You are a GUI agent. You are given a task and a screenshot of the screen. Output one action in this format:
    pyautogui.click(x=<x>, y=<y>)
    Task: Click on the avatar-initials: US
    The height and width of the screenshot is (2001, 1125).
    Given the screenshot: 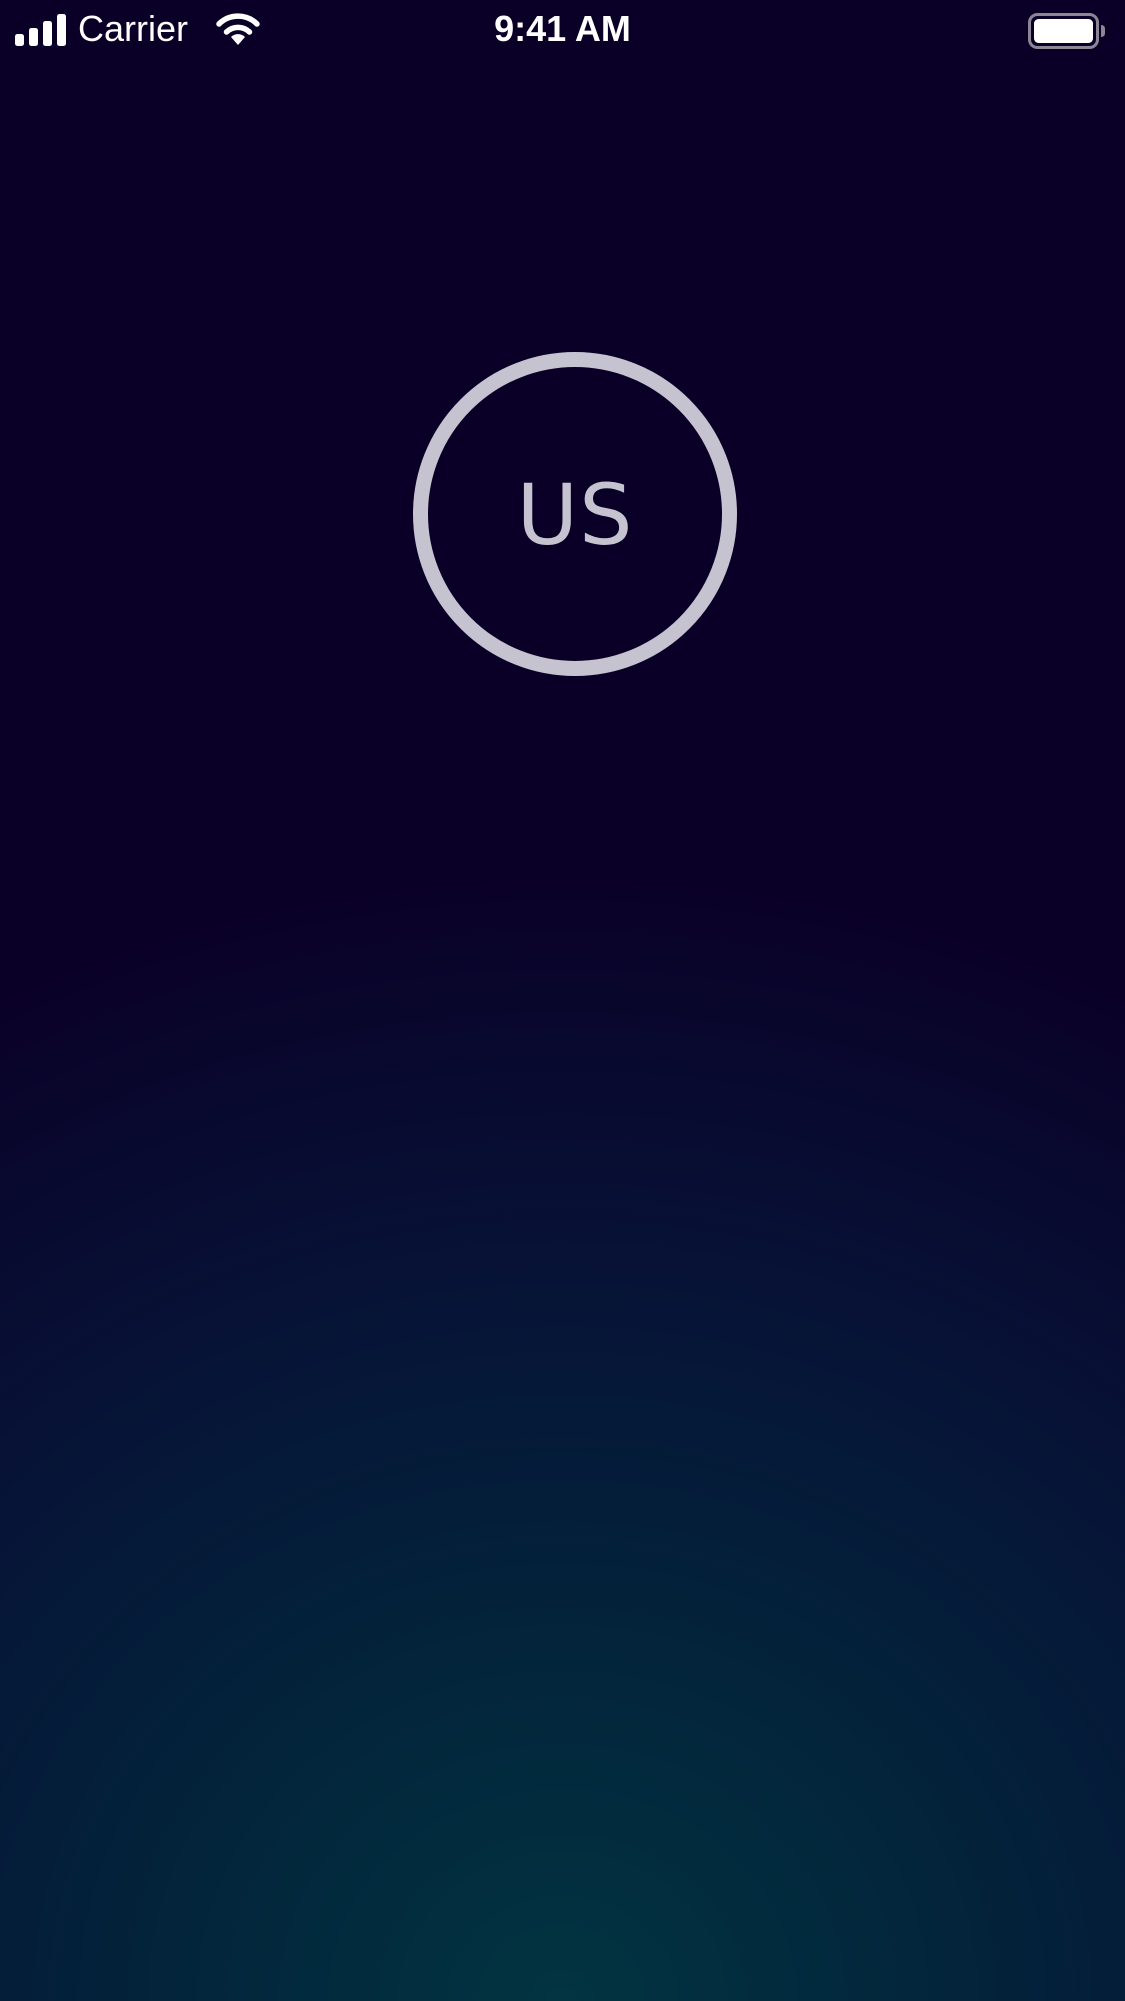 What is the action you would take?
    pyautogui.click(x=575, y=515)
    